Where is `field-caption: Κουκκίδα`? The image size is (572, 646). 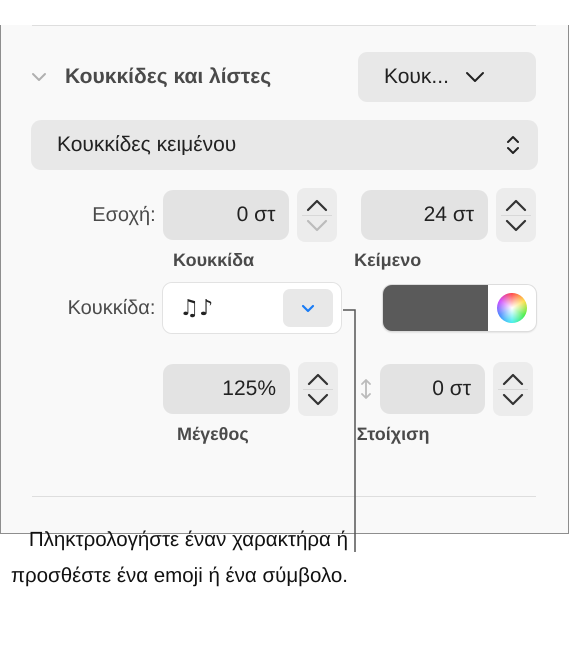 field-caption: Κουκκίδα is located at coordinates (213, 260).